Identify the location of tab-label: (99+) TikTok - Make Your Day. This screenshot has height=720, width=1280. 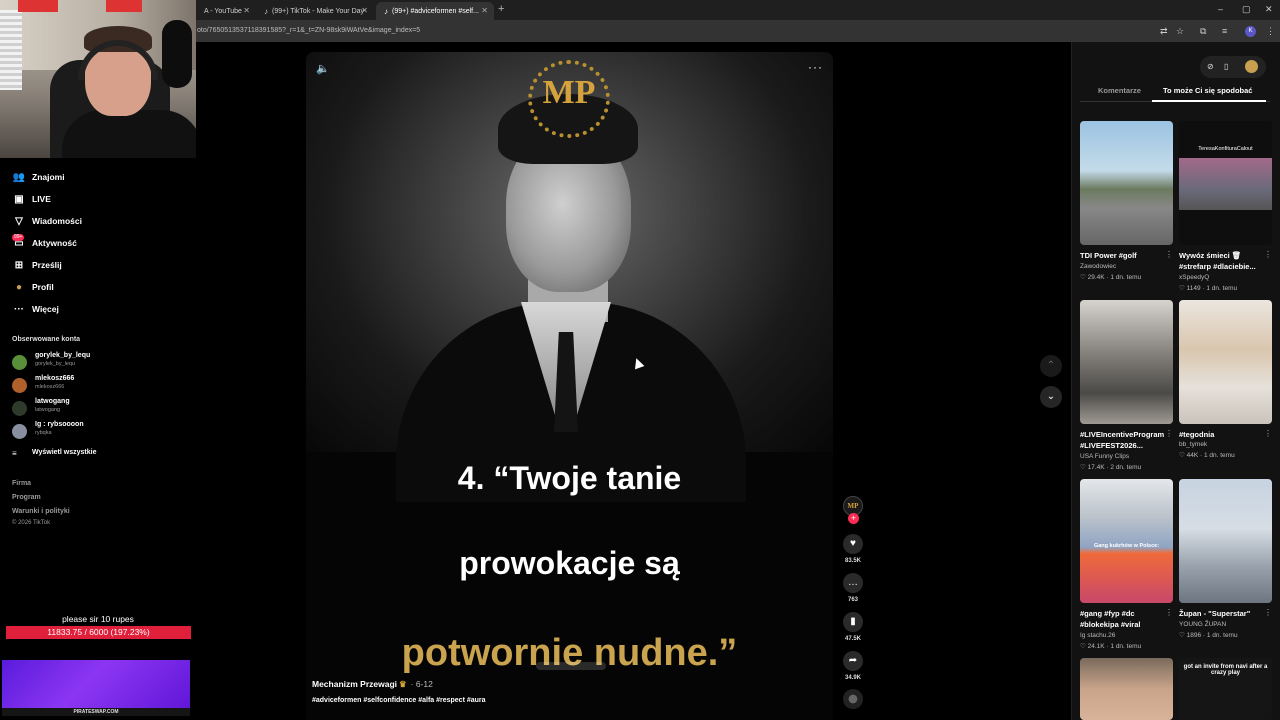
(318, 11).